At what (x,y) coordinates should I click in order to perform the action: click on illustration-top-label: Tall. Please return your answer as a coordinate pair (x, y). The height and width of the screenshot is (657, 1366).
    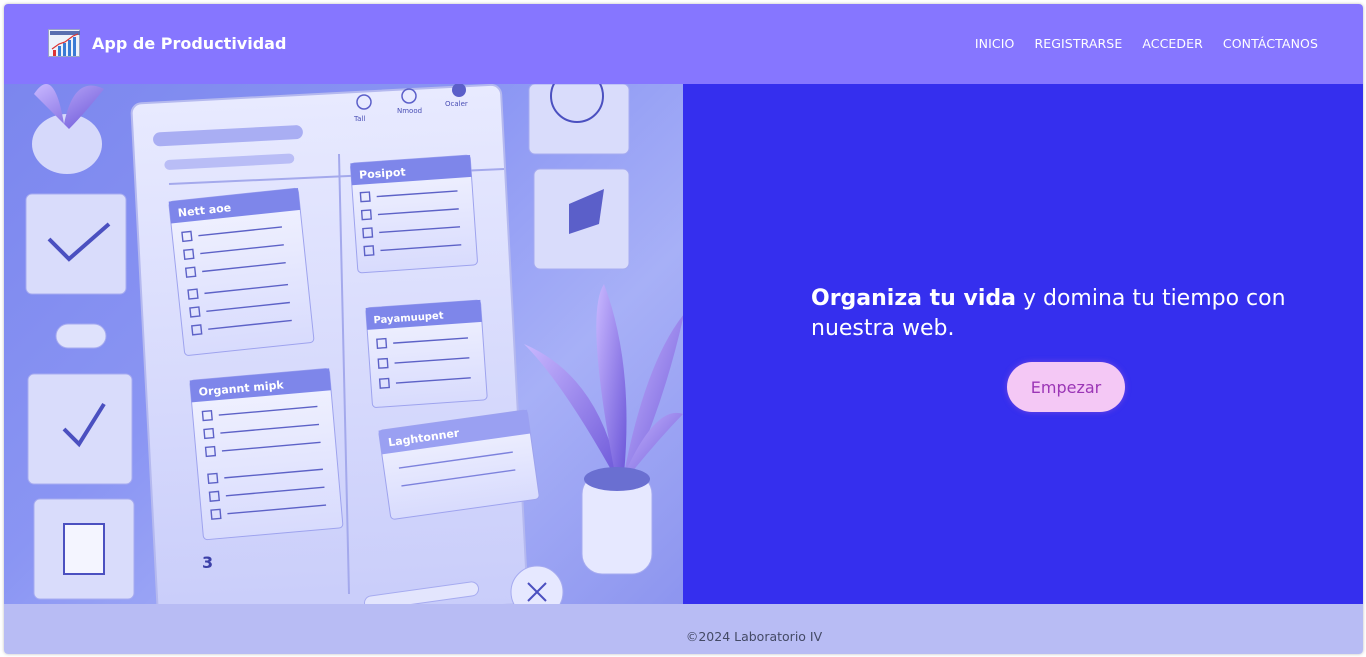
    Looking at the image, I should click on (359, 119).